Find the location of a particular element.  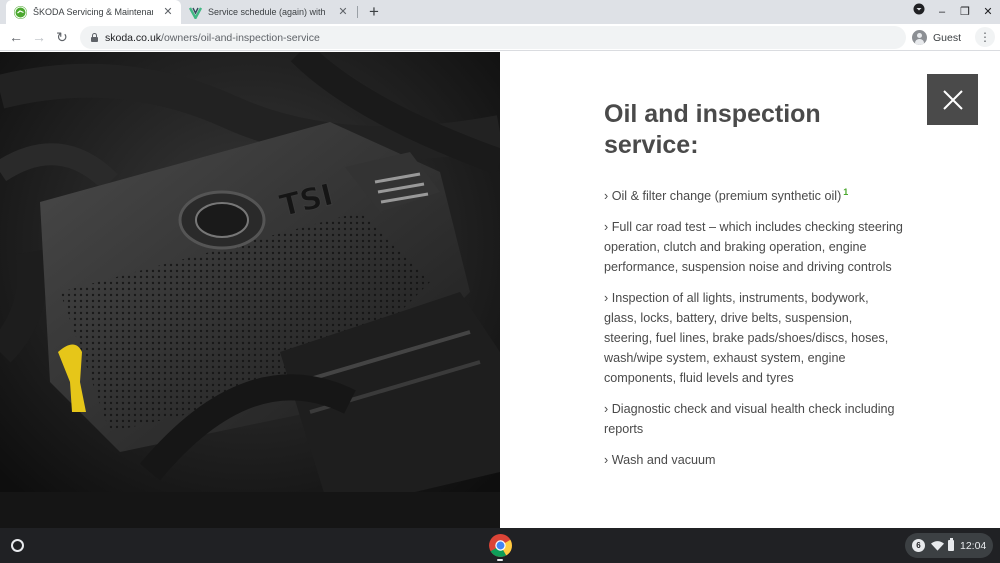

guest-avatar-icon is located at coordinates (919, 37).